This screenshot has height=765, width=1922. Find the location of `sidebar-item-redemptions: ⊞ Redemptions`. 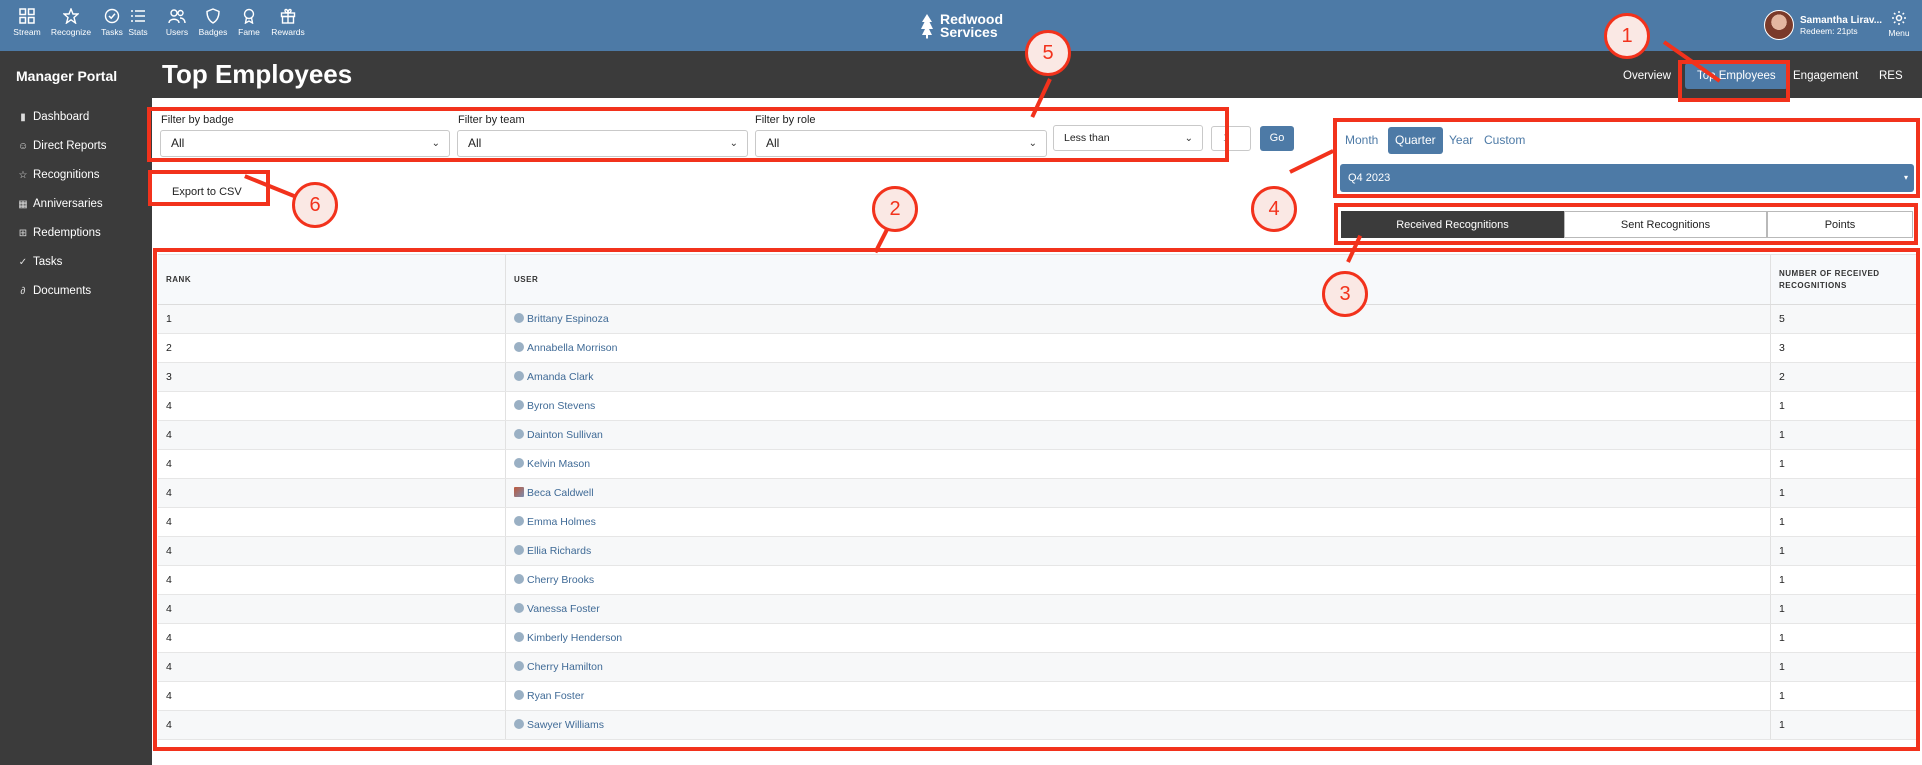

sidebar-item-redemptions: ⊞ Redemptions is located at coordinates (59, 233).